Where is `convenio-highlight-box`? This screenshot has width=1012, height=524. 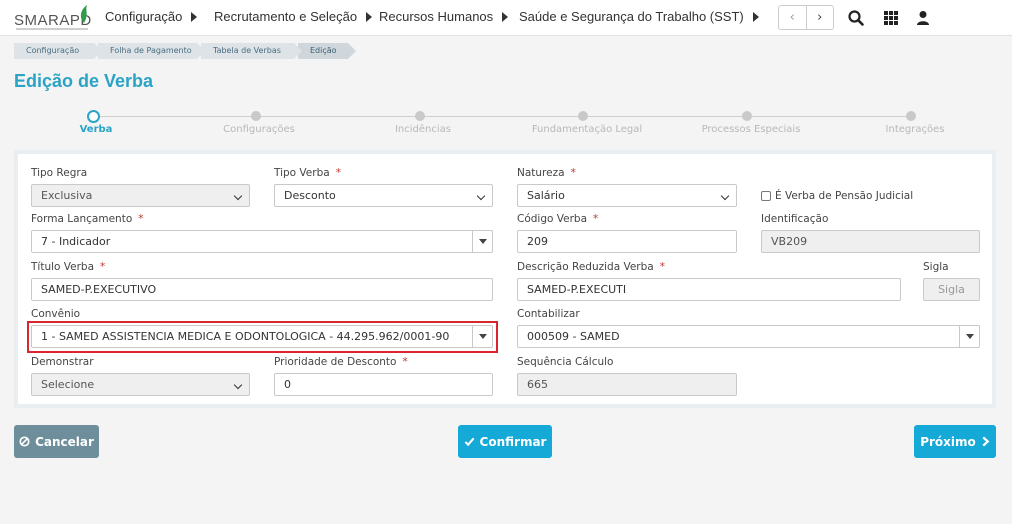
convenio-highlight-box is located at coordinates (262, 337).